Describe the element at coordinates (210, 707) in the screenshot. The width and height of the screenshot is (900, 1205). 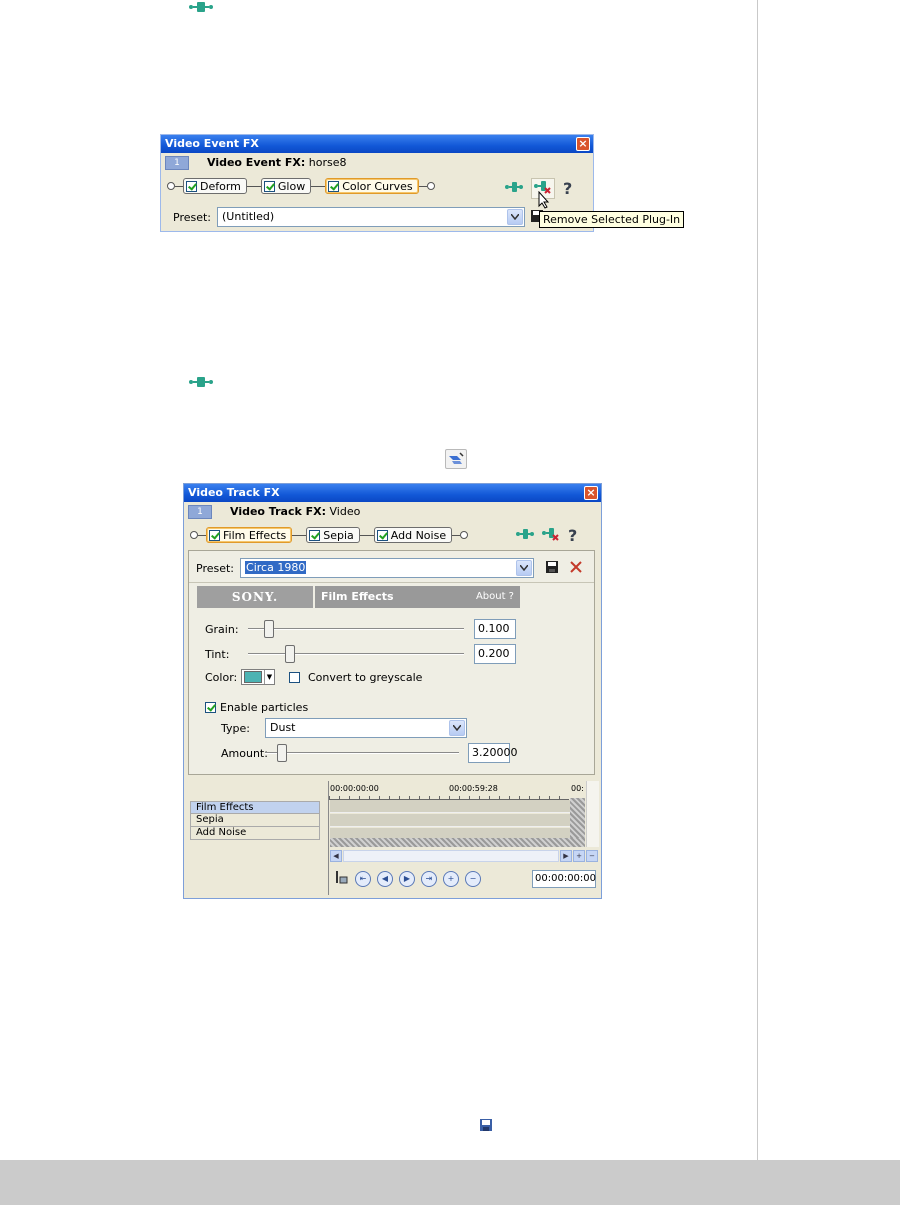
I see `enable-particles-checkbox` at that location.